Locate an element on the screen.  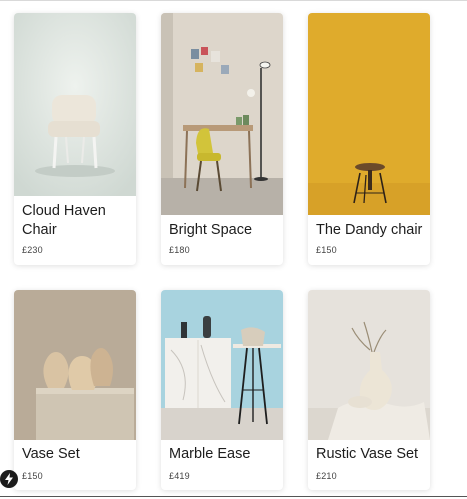
product-price: £180 is located at coordinates (179, 250).